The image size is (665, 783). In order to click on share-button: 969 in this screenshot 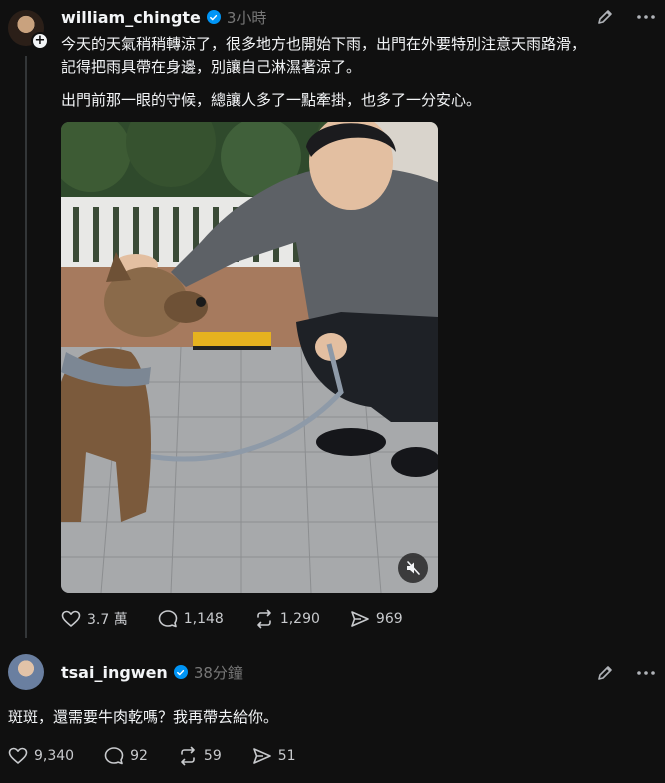, I will do `click(376, 619)`.